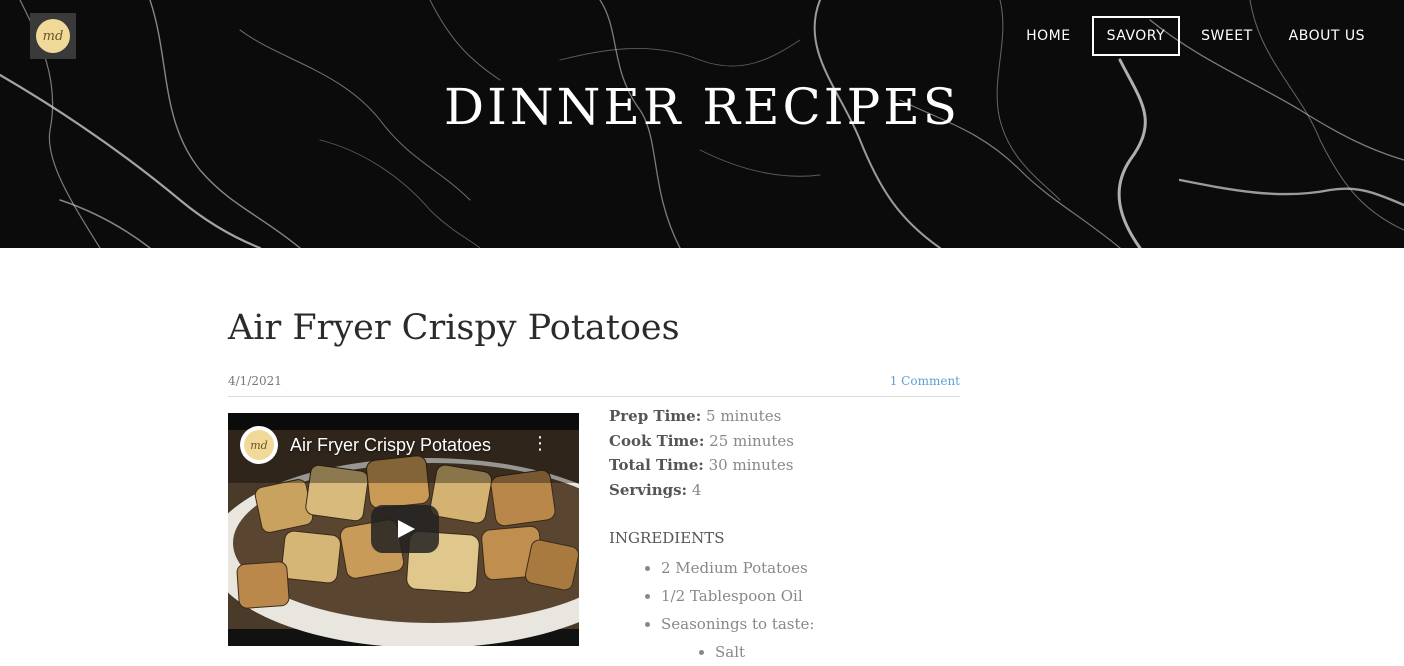 The height and width of the screenshot is (666, 1404). What do you see at coordinates (594, 385) in the screenshot?
I see `post-meta: 4/1/2021 1 Comment` at bounding box center [594, 385].